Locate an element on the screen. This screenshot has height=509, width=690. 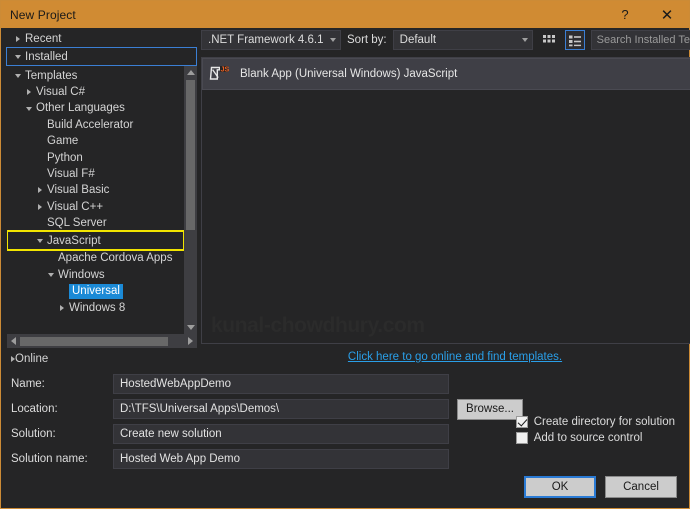
svg-text: JS is located at coordinates (225, 69).